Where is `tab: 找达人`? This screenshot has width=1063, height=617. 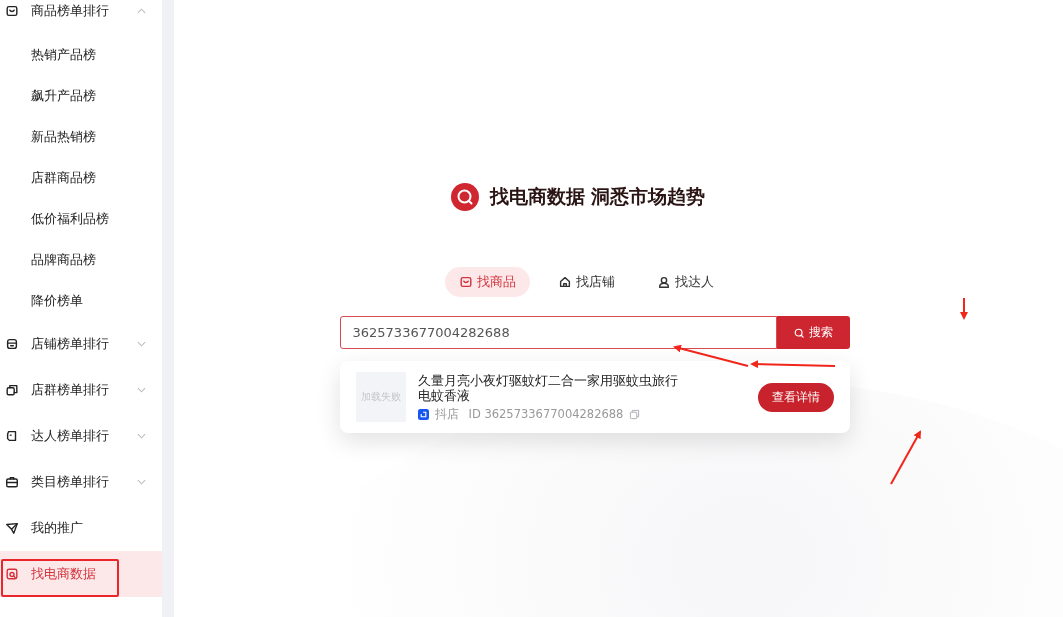 tab: 找达人 is located at coordinates (685, 282).